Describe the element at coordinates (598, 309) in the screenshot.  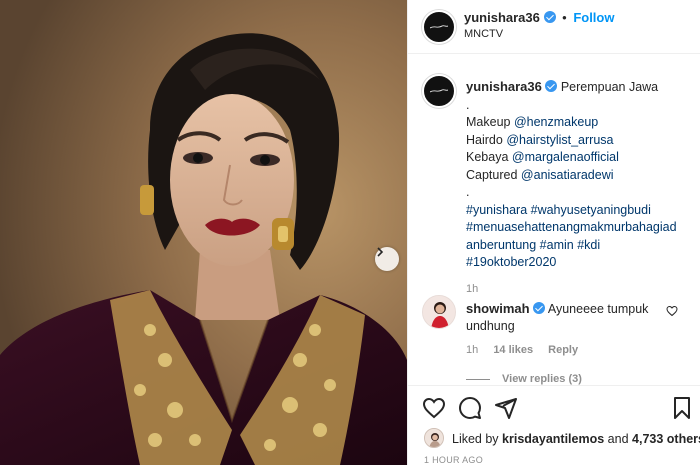
I see `comment-text-1: Ayuneeee tumpuk` at that location.